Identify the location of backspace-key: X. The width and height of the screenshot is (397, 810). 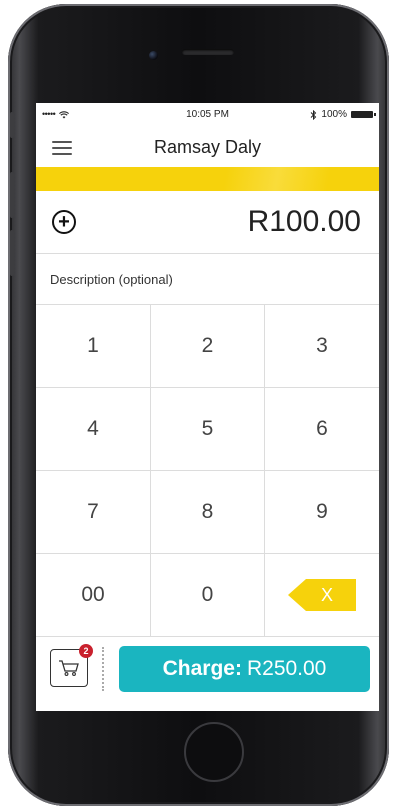
(322, 595).